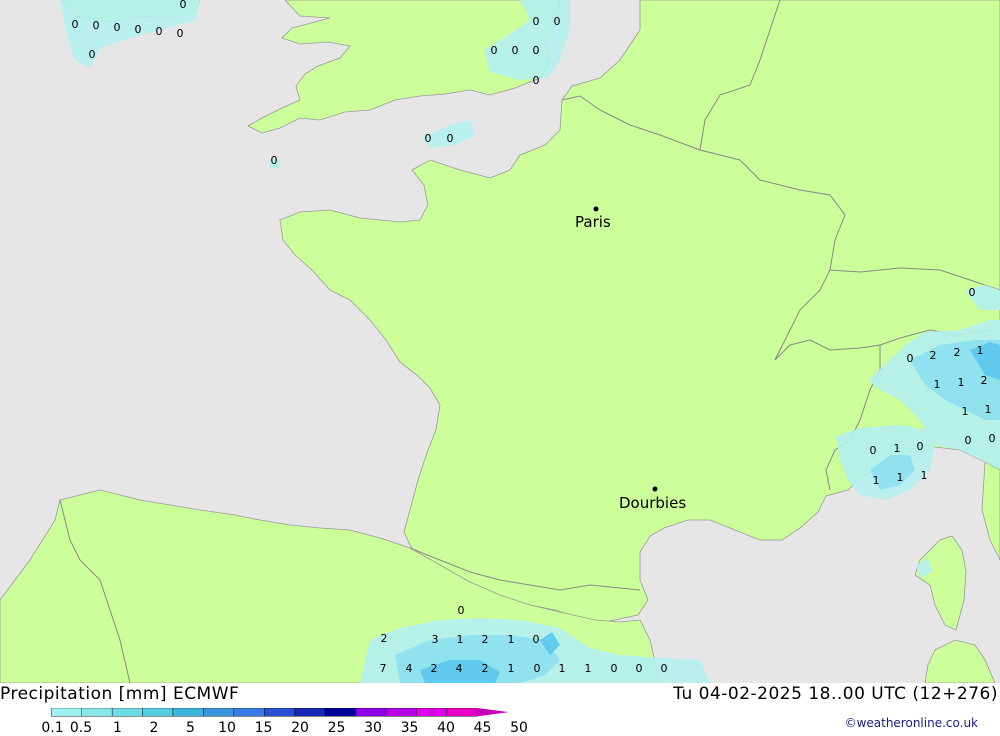 The image size is (1000, 736). I want to click on legend-title: Precipitation [mm] ECMWF, so click(120, 694).